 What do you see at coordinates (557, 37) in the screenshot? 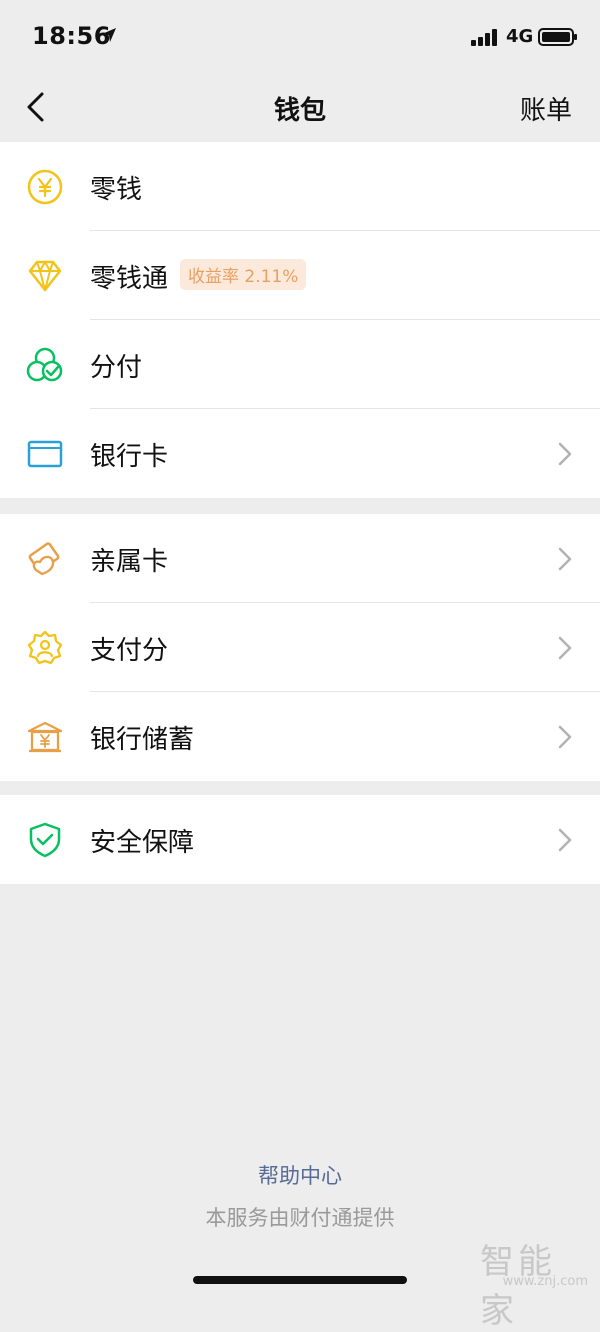
I see `battery-icon` at bounding box center [557, 37].